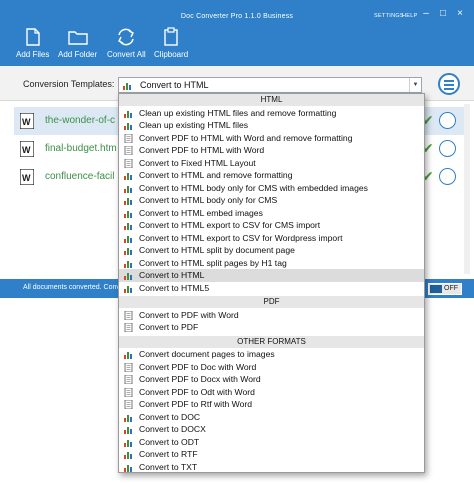 Image resolution: width=474 pixels, height=487 pixels. I want to click on template-option-label: Convert to HTML and remove formatting, so click(216, 175).